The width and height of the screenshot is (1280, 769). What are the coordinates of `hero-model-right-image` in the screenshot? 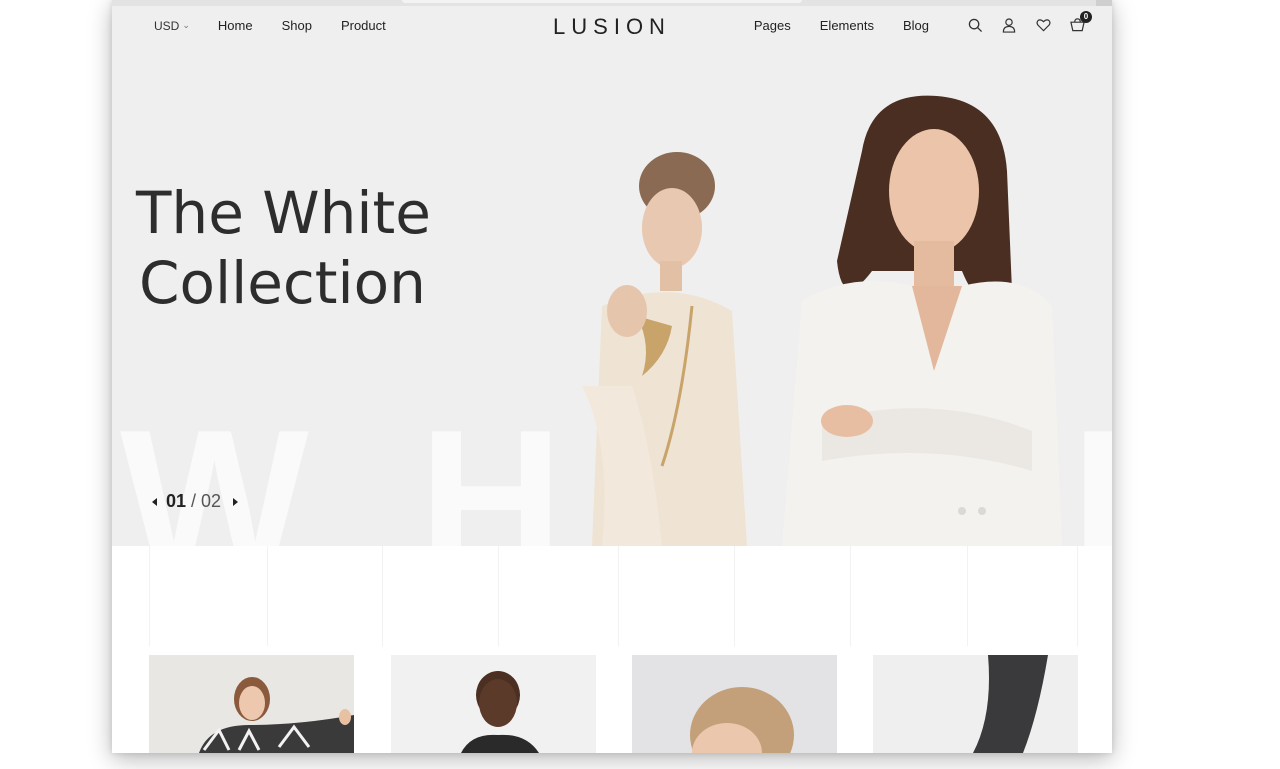 It's located at (922, 320).